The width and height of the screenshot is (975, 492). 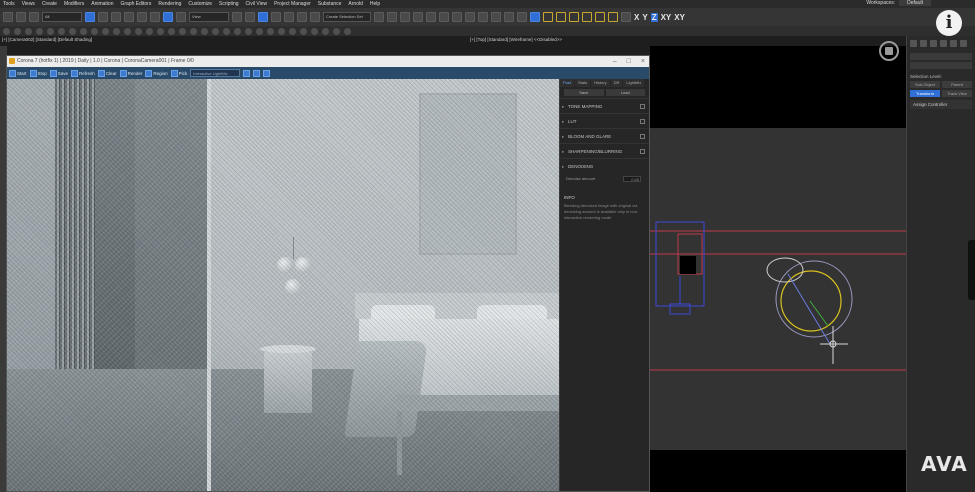 What do you see at coordinates (654, 17) in the screenshot?
I see `axis-z: Z` at bounding box center [654, 17].